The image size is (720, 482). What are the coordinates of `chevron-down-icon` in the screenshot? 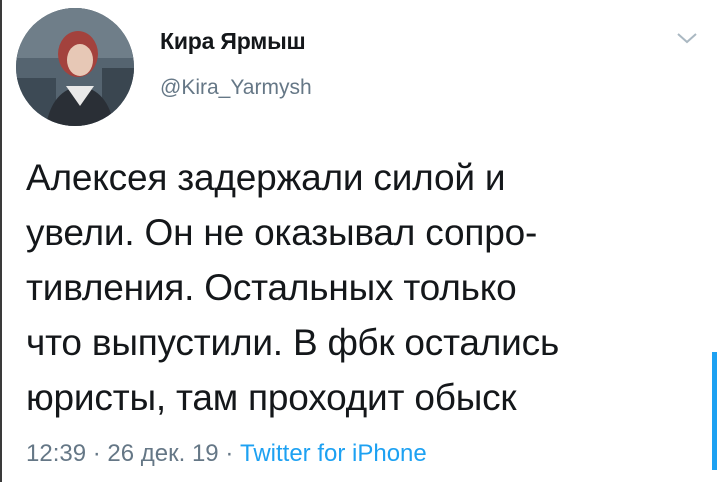 It's located at (687, 38).